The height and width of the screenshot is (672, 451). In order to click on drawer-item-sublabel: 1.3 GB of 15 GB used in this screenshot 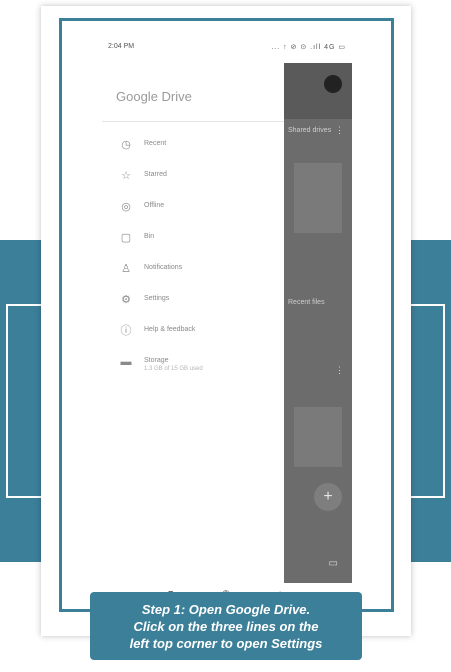, I will do `click(173, 369)`.